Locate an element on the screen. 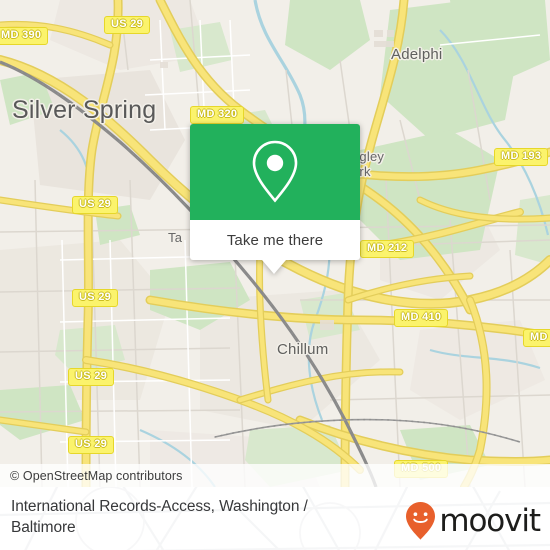 This screenshot has height=550, width=550. moovit-wordmark: moovit is located at coordinates (490, 520).